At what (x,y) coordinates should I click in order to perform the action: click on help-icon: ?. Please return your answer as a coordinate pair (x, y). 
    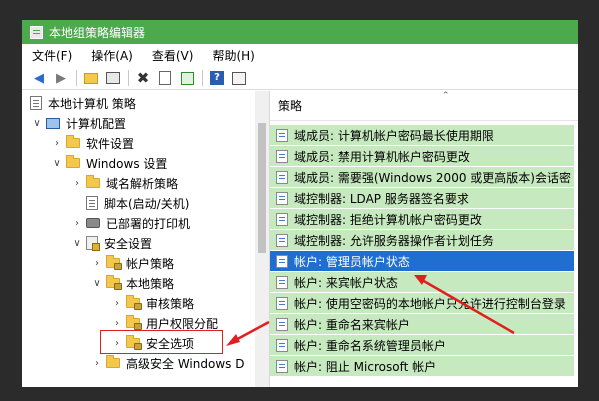
    Looking at the image, I should click on (217, 78).